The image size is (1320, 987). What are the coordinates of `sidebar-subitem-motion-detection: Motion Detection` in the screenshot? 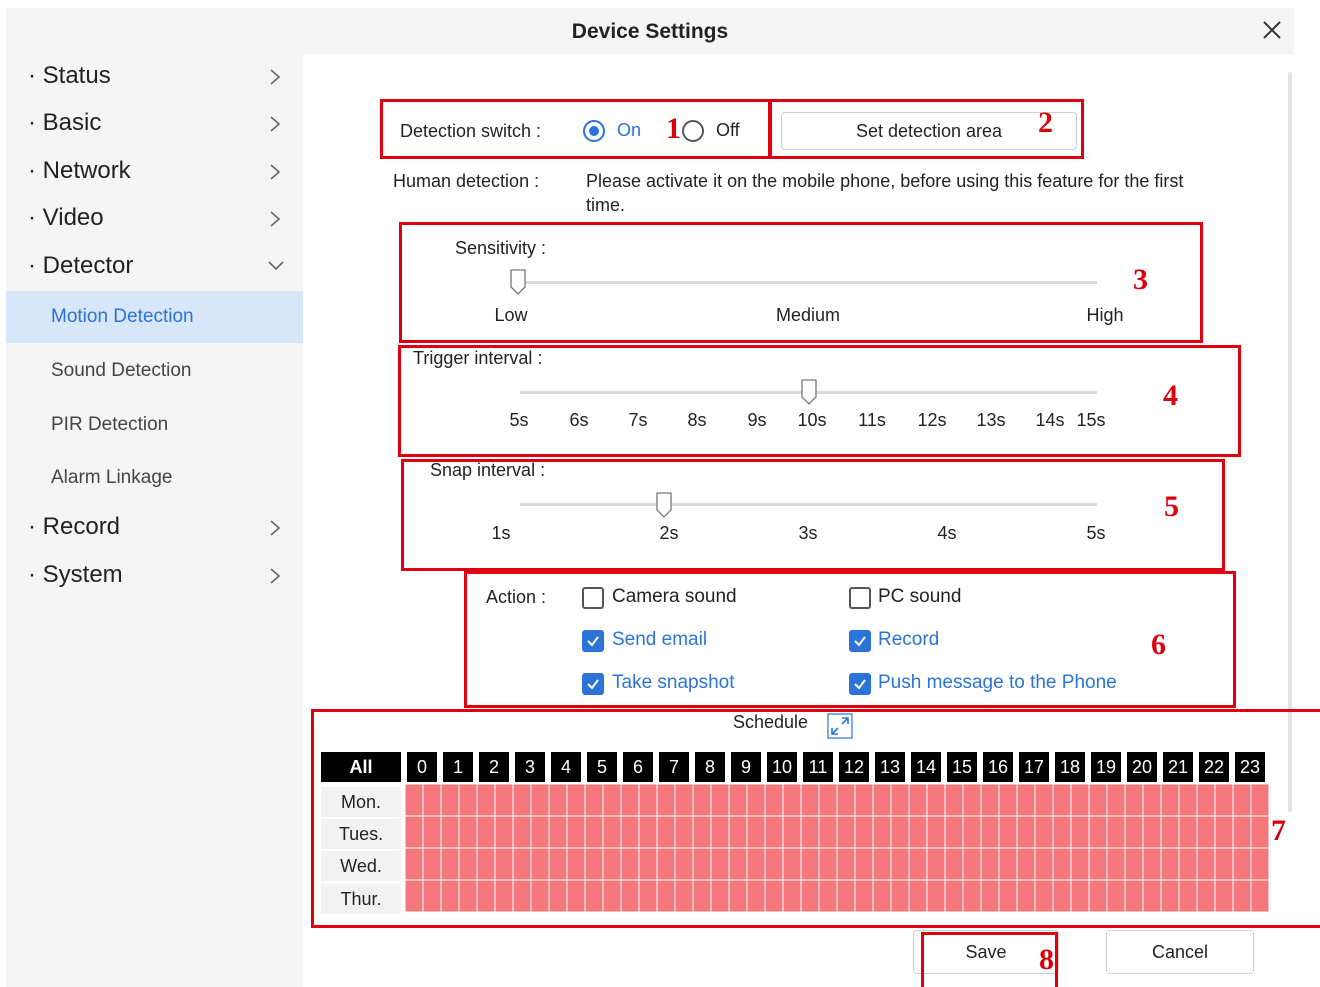 It's located at (154, 317).